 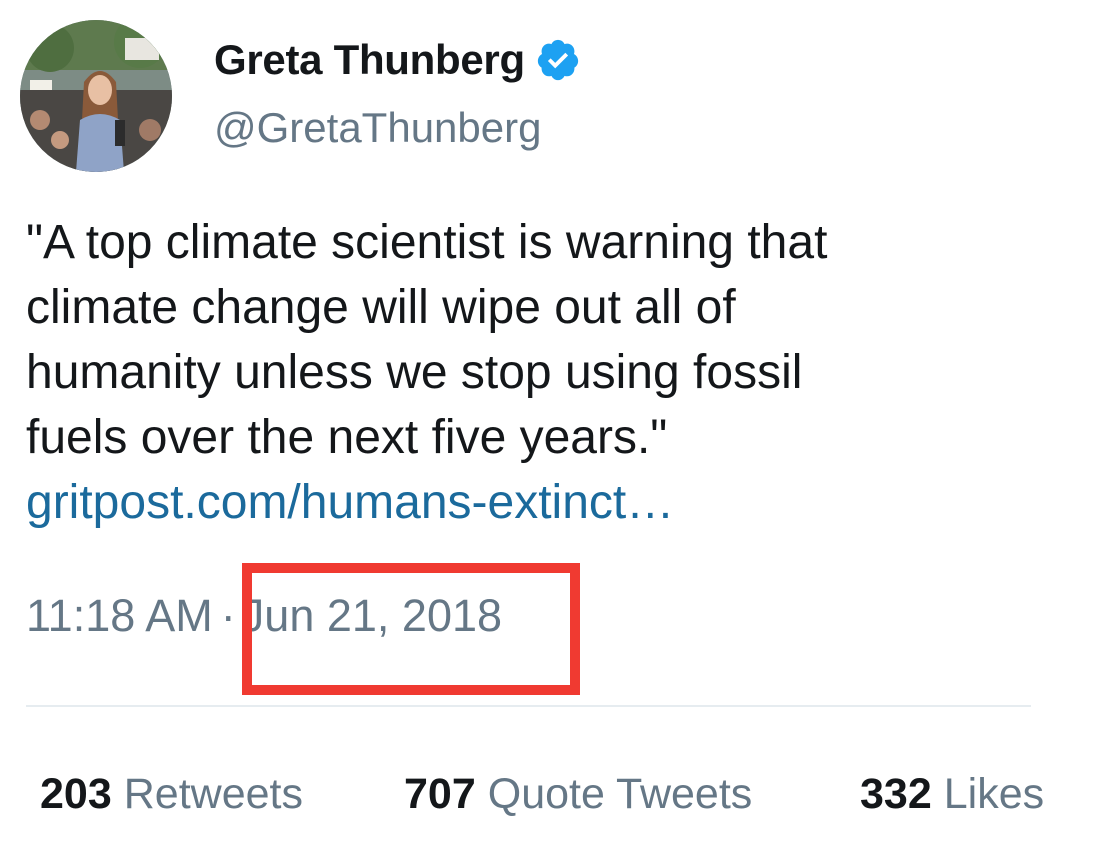 What do you see at coordinates (213, 794) in the screenshot?
I see `retweets-label: Retweets` at bounding box center [213, 794].